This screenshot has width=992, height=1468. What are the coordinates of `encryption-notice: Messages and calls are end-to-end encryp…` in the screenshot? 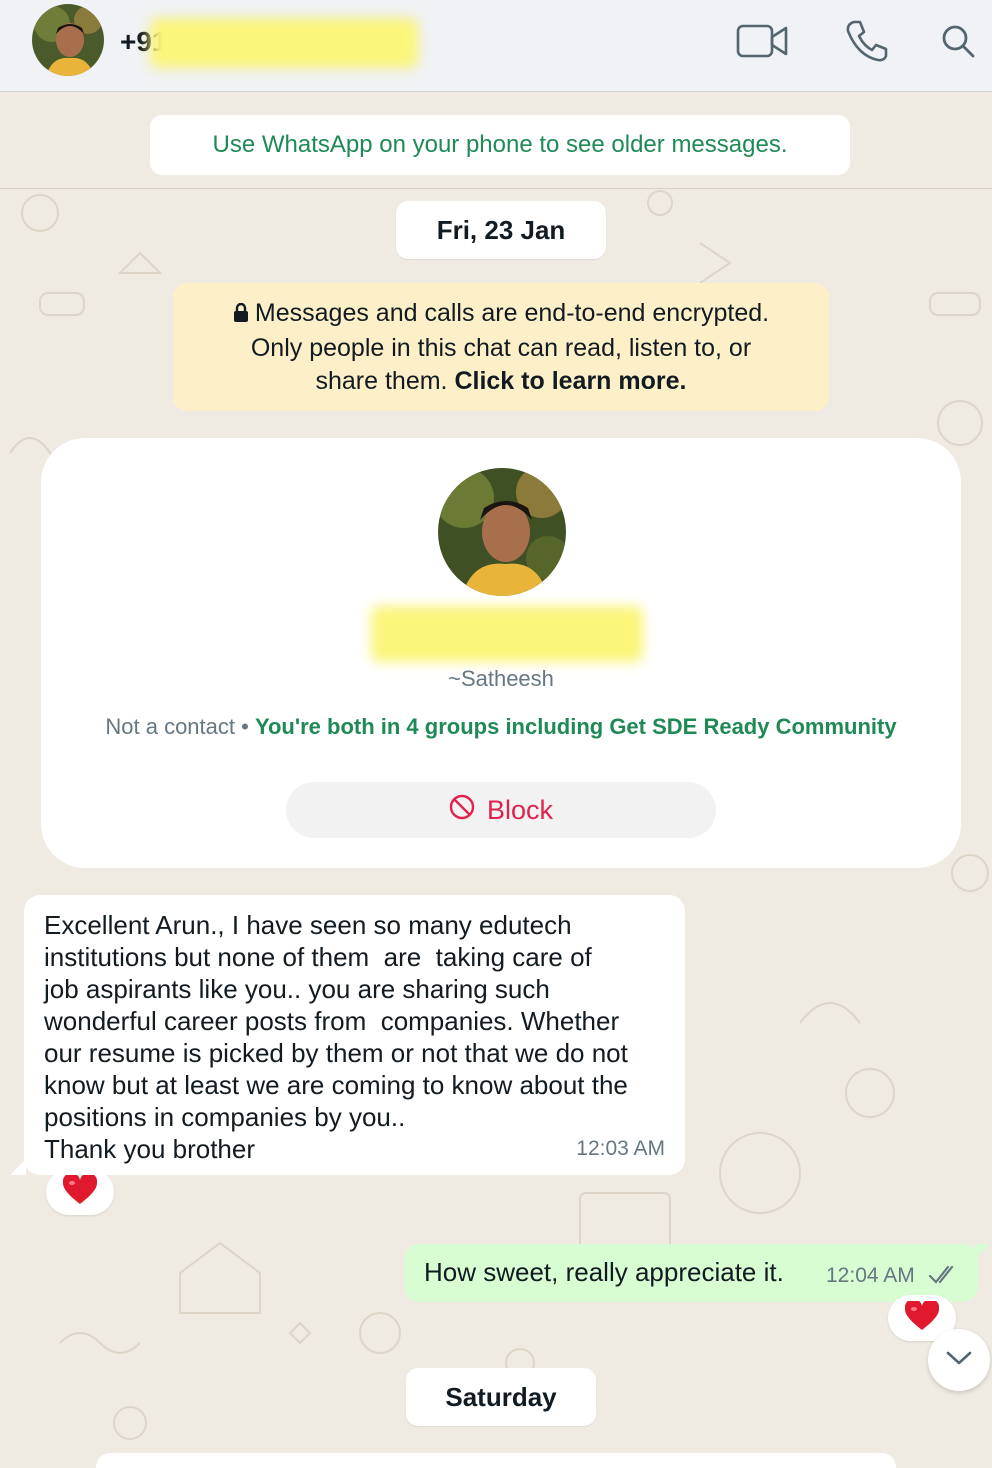 It's located at (501, 347).